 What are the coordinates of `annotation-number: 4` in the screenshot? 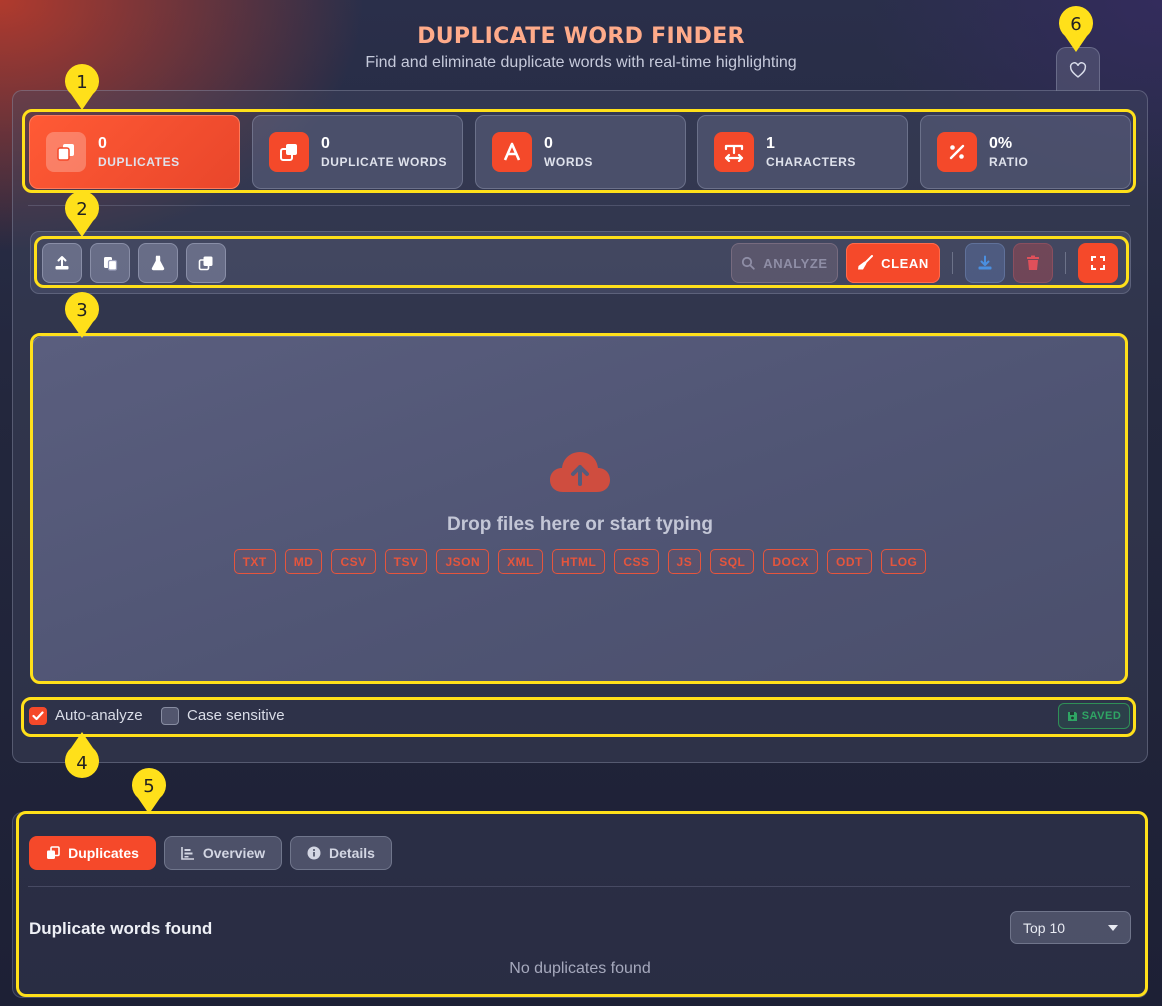 It's located at (81, 763).